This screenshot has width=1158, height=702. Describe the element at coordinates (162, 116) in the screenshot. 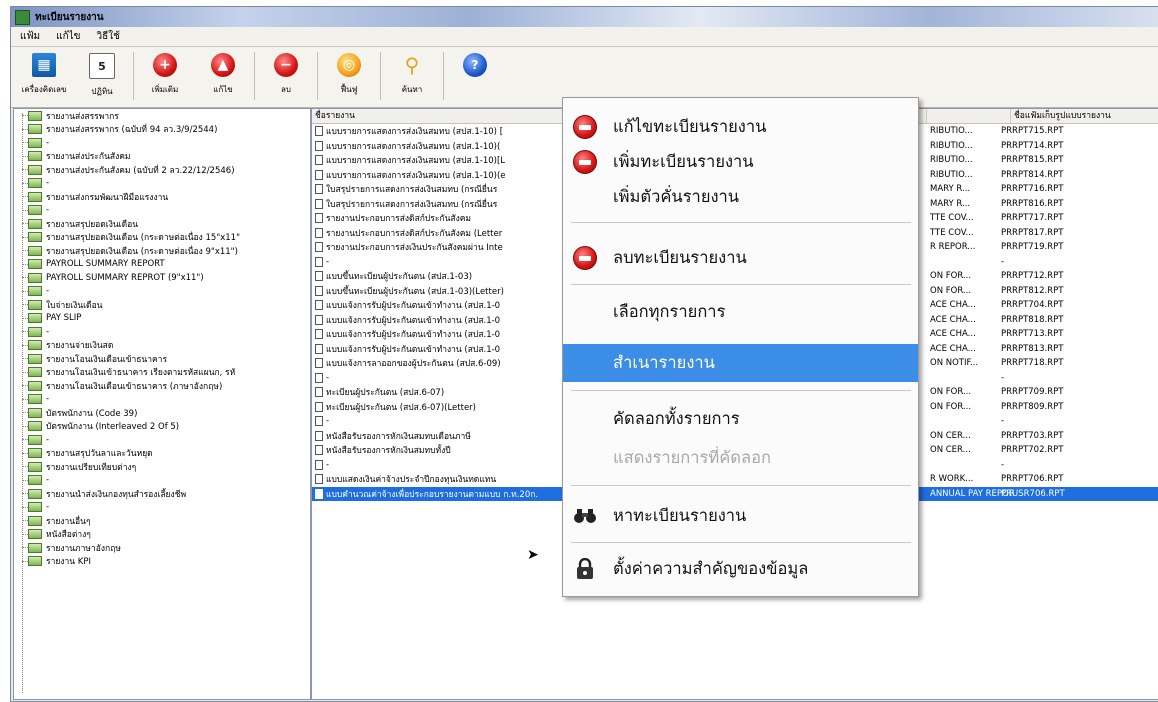

I see `tree-item: รายงานส่งสรรพากร` at that location.